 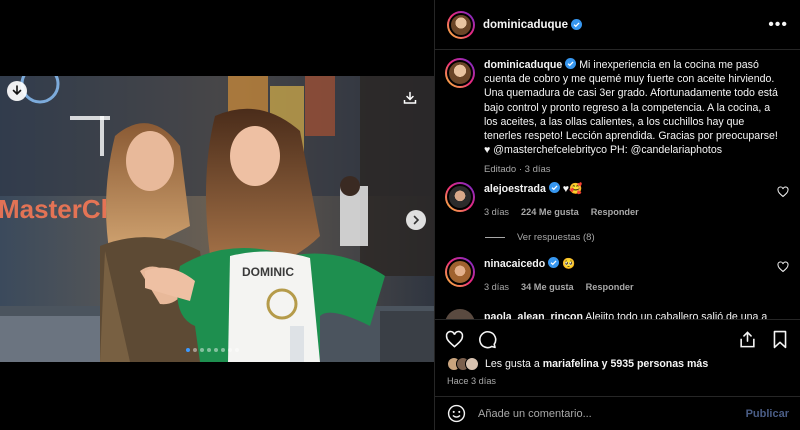 I want to click on emoji-icon, so click(x=456, y=413).